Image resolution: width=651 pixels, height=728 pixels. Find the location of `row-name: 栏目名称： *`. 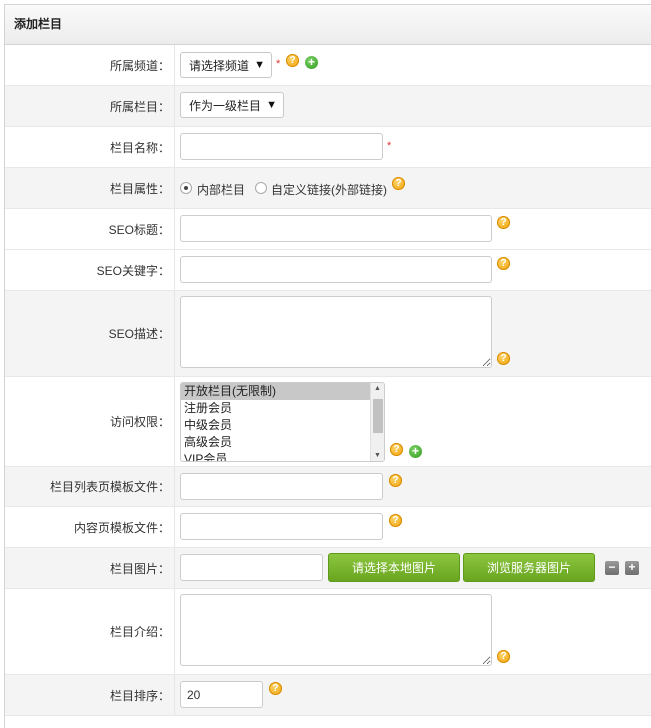

row-name: 栏目名称： * is located at coordinates (328, 147).